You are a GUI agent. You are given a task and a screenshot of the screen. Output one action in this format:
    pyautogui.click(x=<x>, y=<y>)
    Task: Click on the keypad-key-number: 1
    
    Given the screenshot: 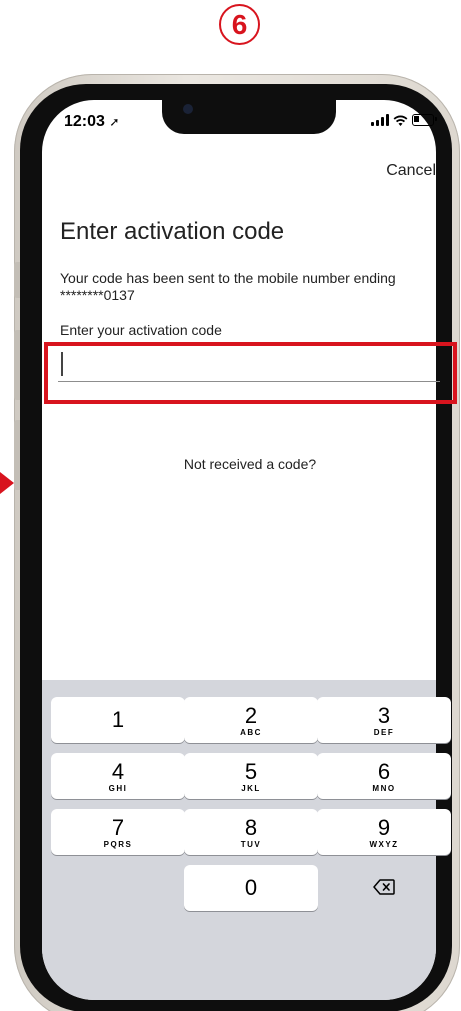 What is the action you would take?
    pyautogui.click(x=118, y=719)
    